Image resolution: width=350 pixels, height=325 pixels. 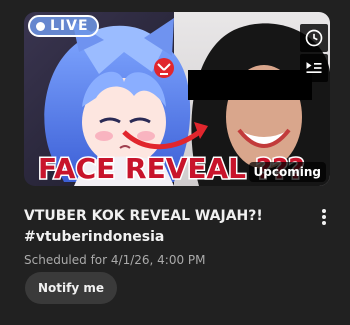 What do you see at coordinates (71, 288) in the screenshot?
I see `notify-me-button: Notify me` at bounding box center [71, 288].